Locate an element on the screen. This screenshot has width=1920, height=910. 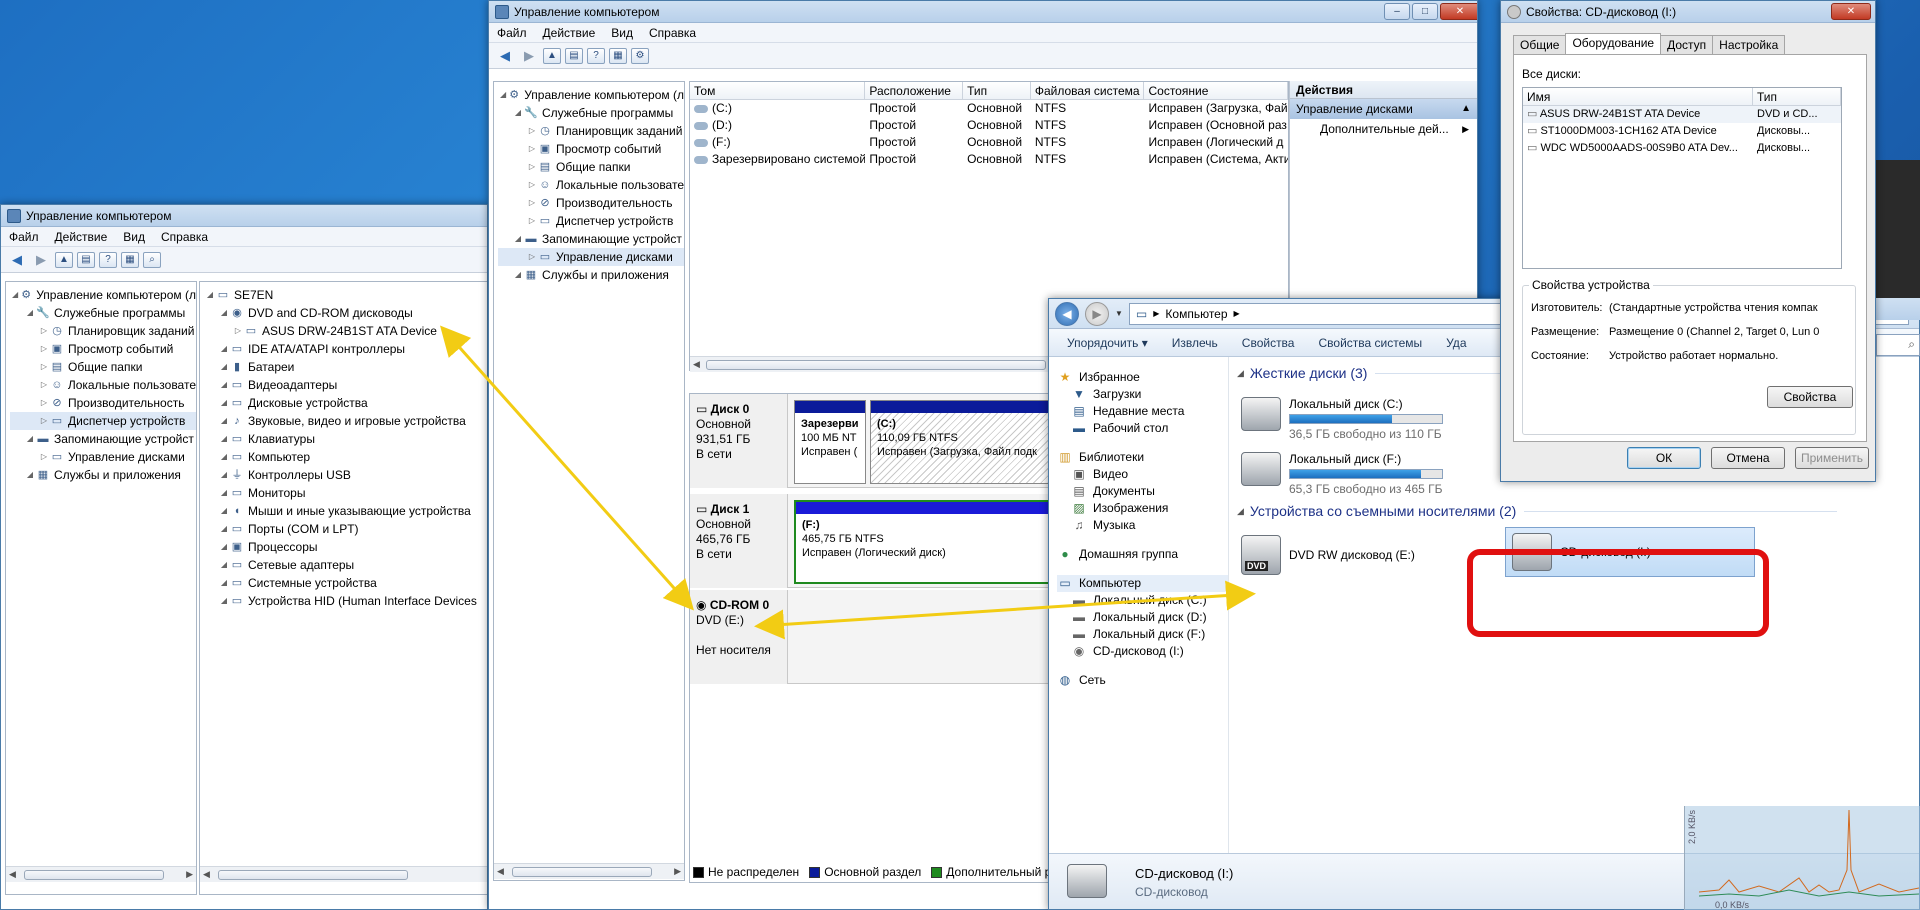
search-box-fragment: ⌕ is located at coordinates (1898, 345).